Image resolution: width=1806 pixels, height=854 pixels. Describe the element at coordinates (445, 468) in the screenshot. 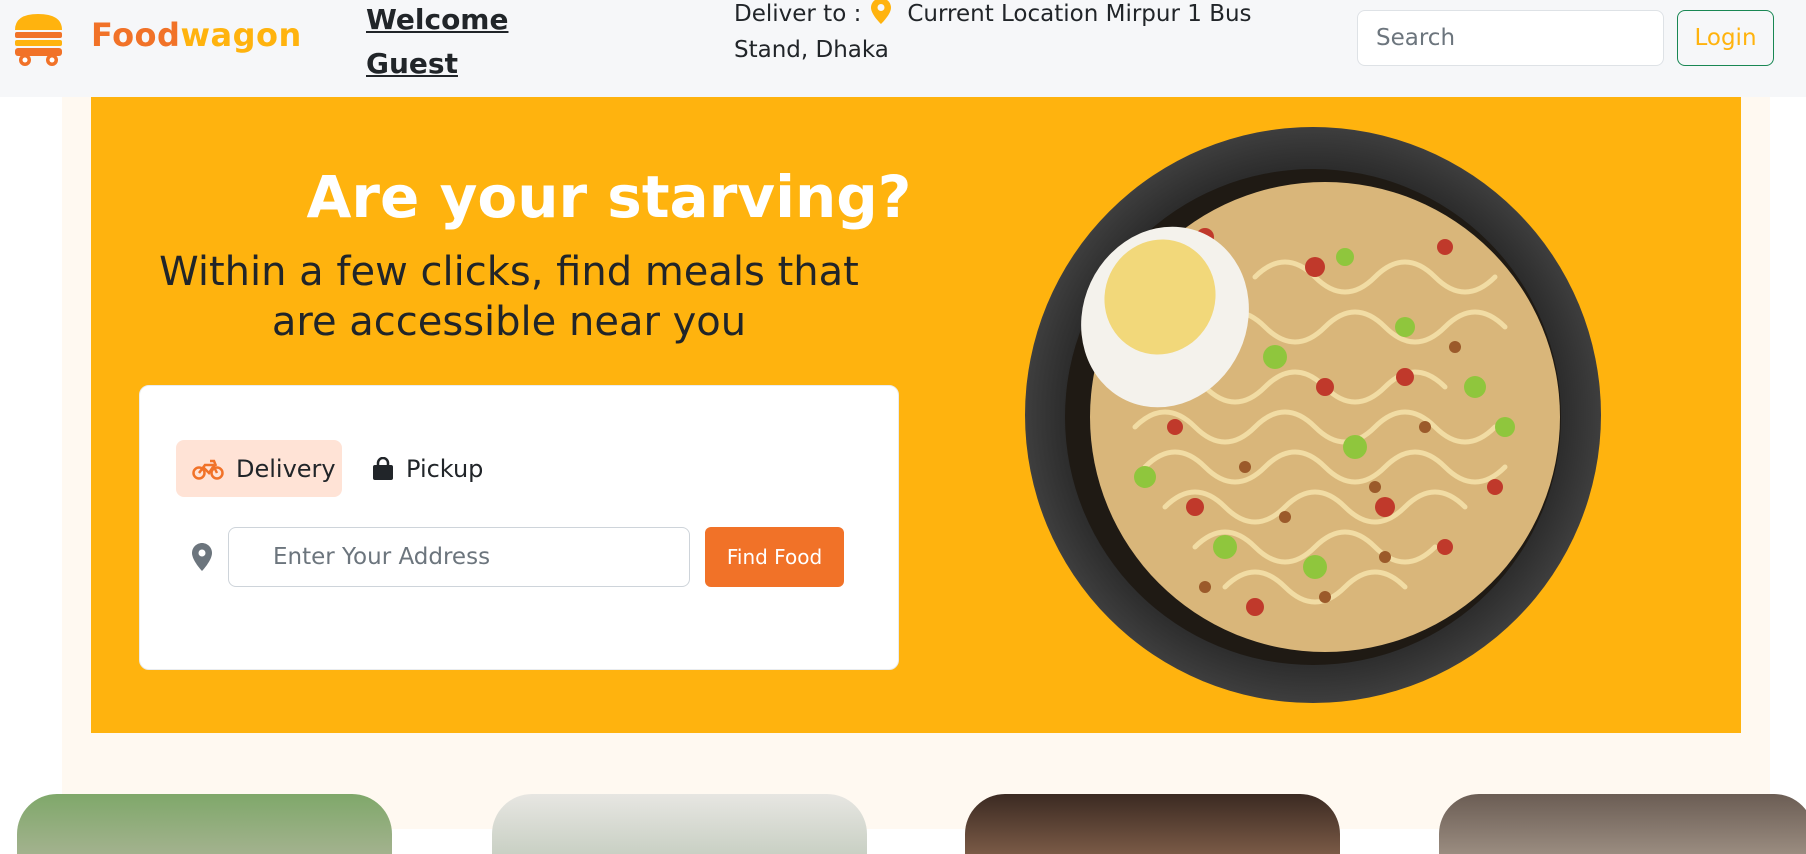

I see `tab-pickup-label: Pickup` at that location.